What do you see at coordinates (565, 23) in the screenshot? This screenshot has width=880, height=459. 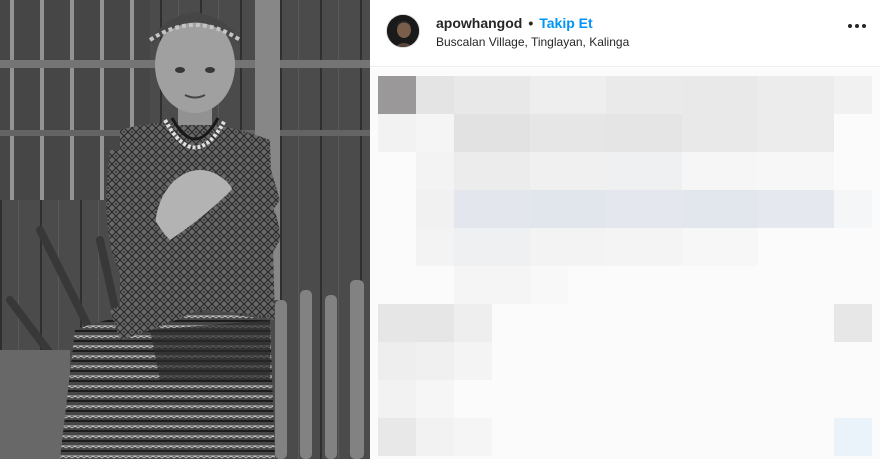 I see `follow-button: Takip Et` at bounding box center [565, 23].